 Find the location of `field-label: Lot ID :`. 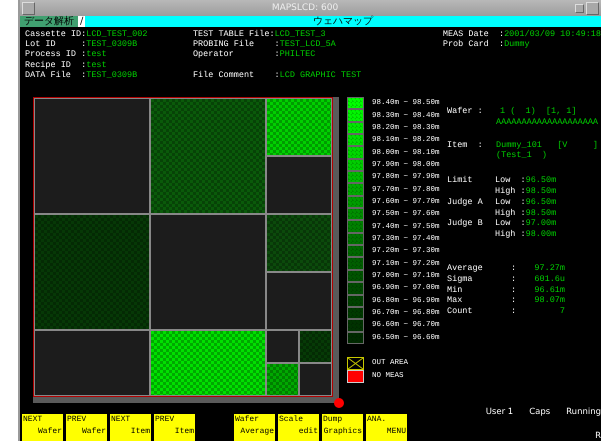

field-label: Lot ID : is located at coordinates (55, 44).